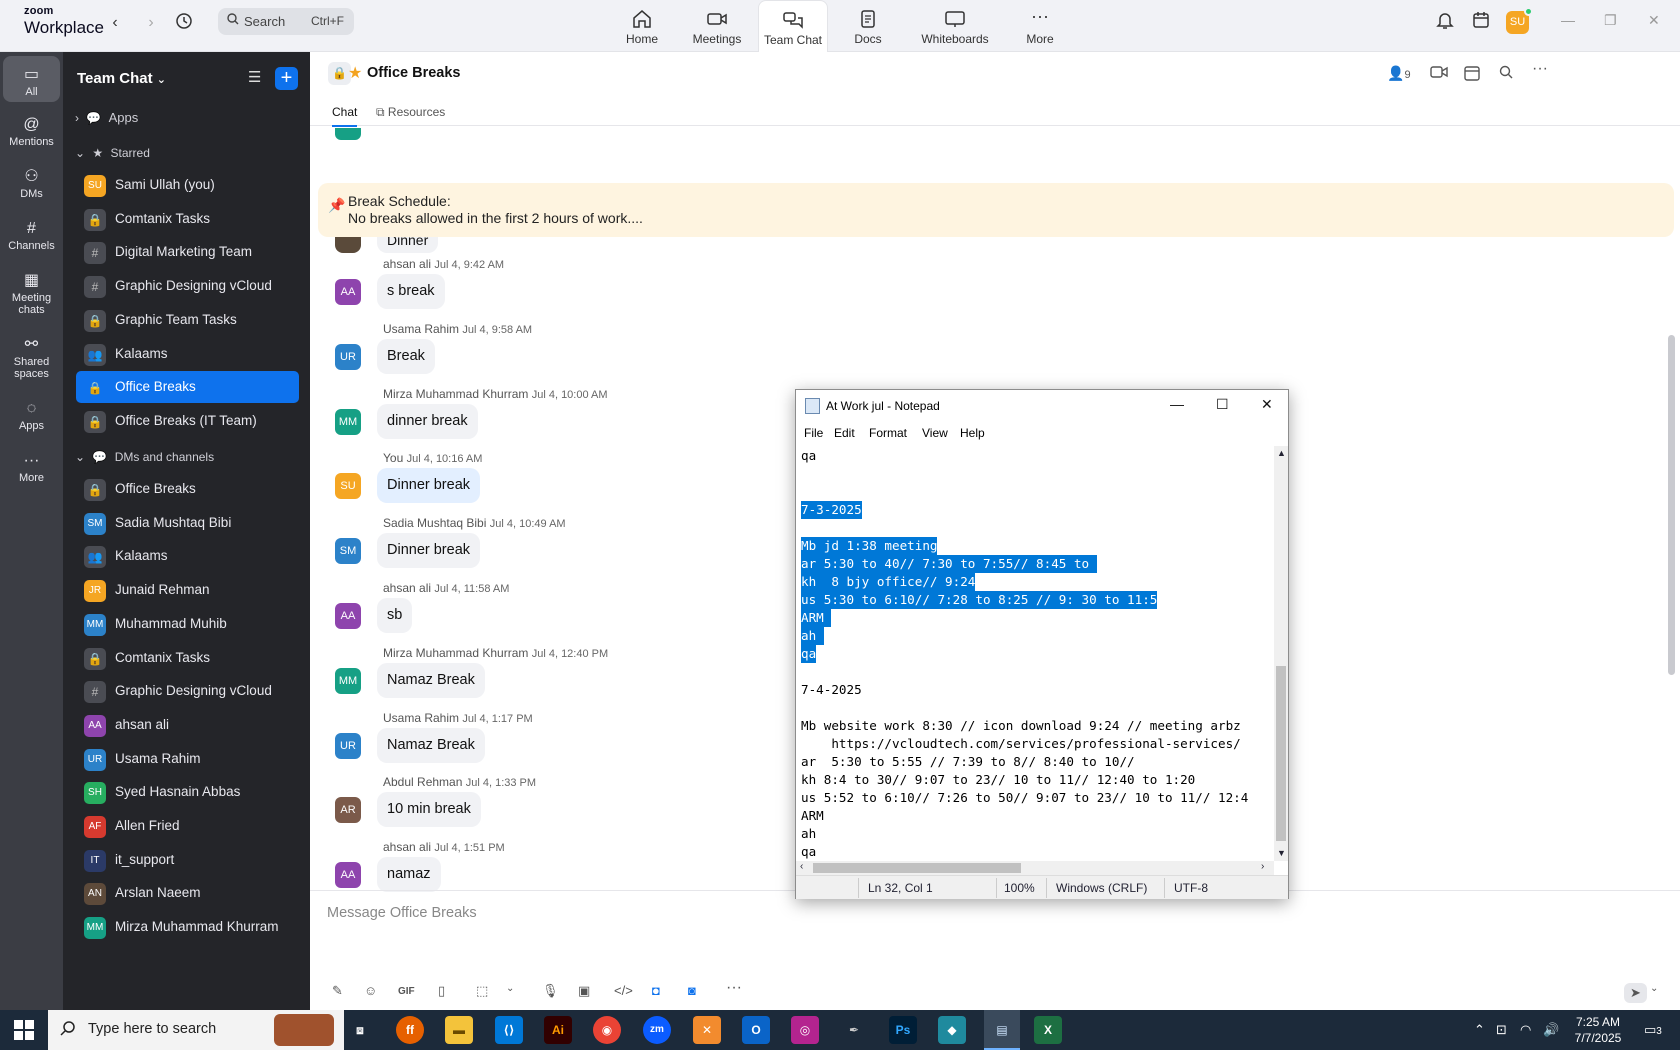 The height and width of the screenshot is (1050, 1680). Describe the element at coordinates (1635, 993) in the screenshot. I see `send-icon: ➤` at that location.